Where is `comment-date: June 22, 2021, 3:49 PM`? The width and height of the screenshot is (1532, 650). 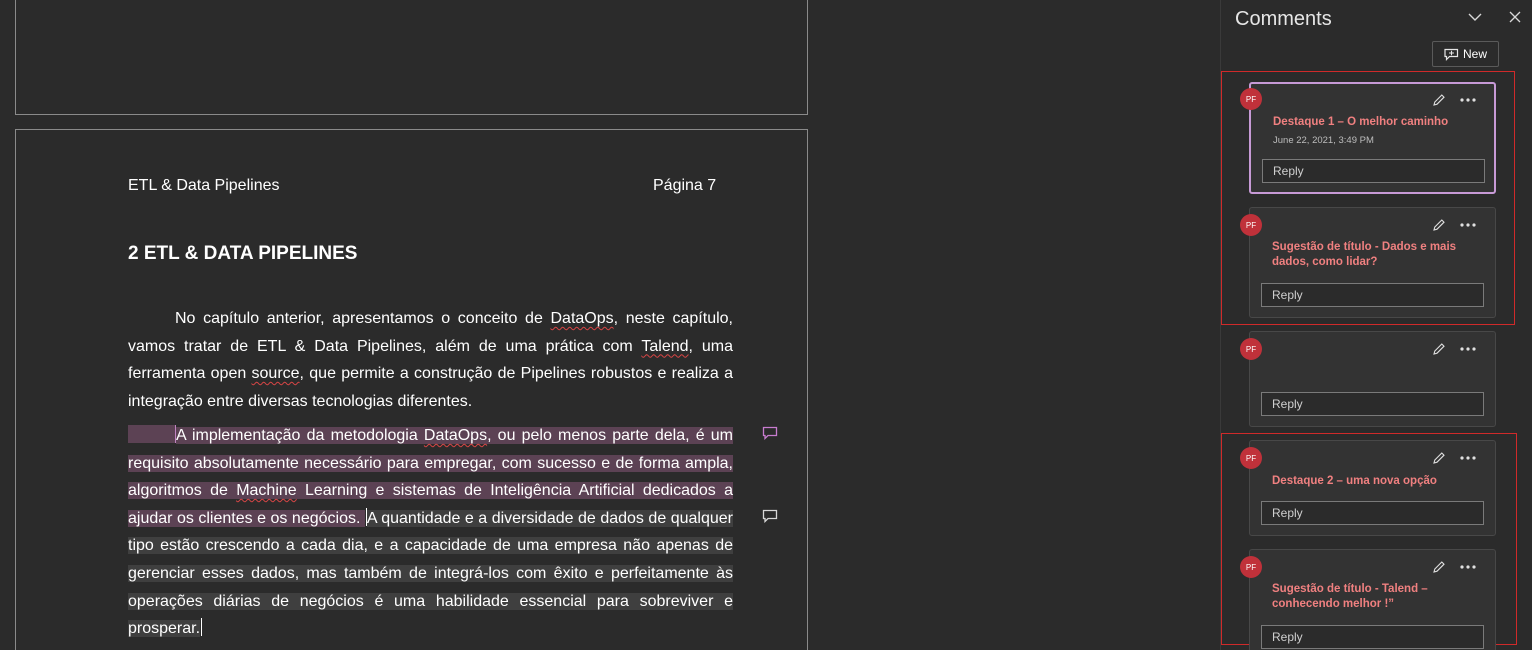 comment-date: June 22, 2021, 3:49 PM is located at coordinates (1323, 140).